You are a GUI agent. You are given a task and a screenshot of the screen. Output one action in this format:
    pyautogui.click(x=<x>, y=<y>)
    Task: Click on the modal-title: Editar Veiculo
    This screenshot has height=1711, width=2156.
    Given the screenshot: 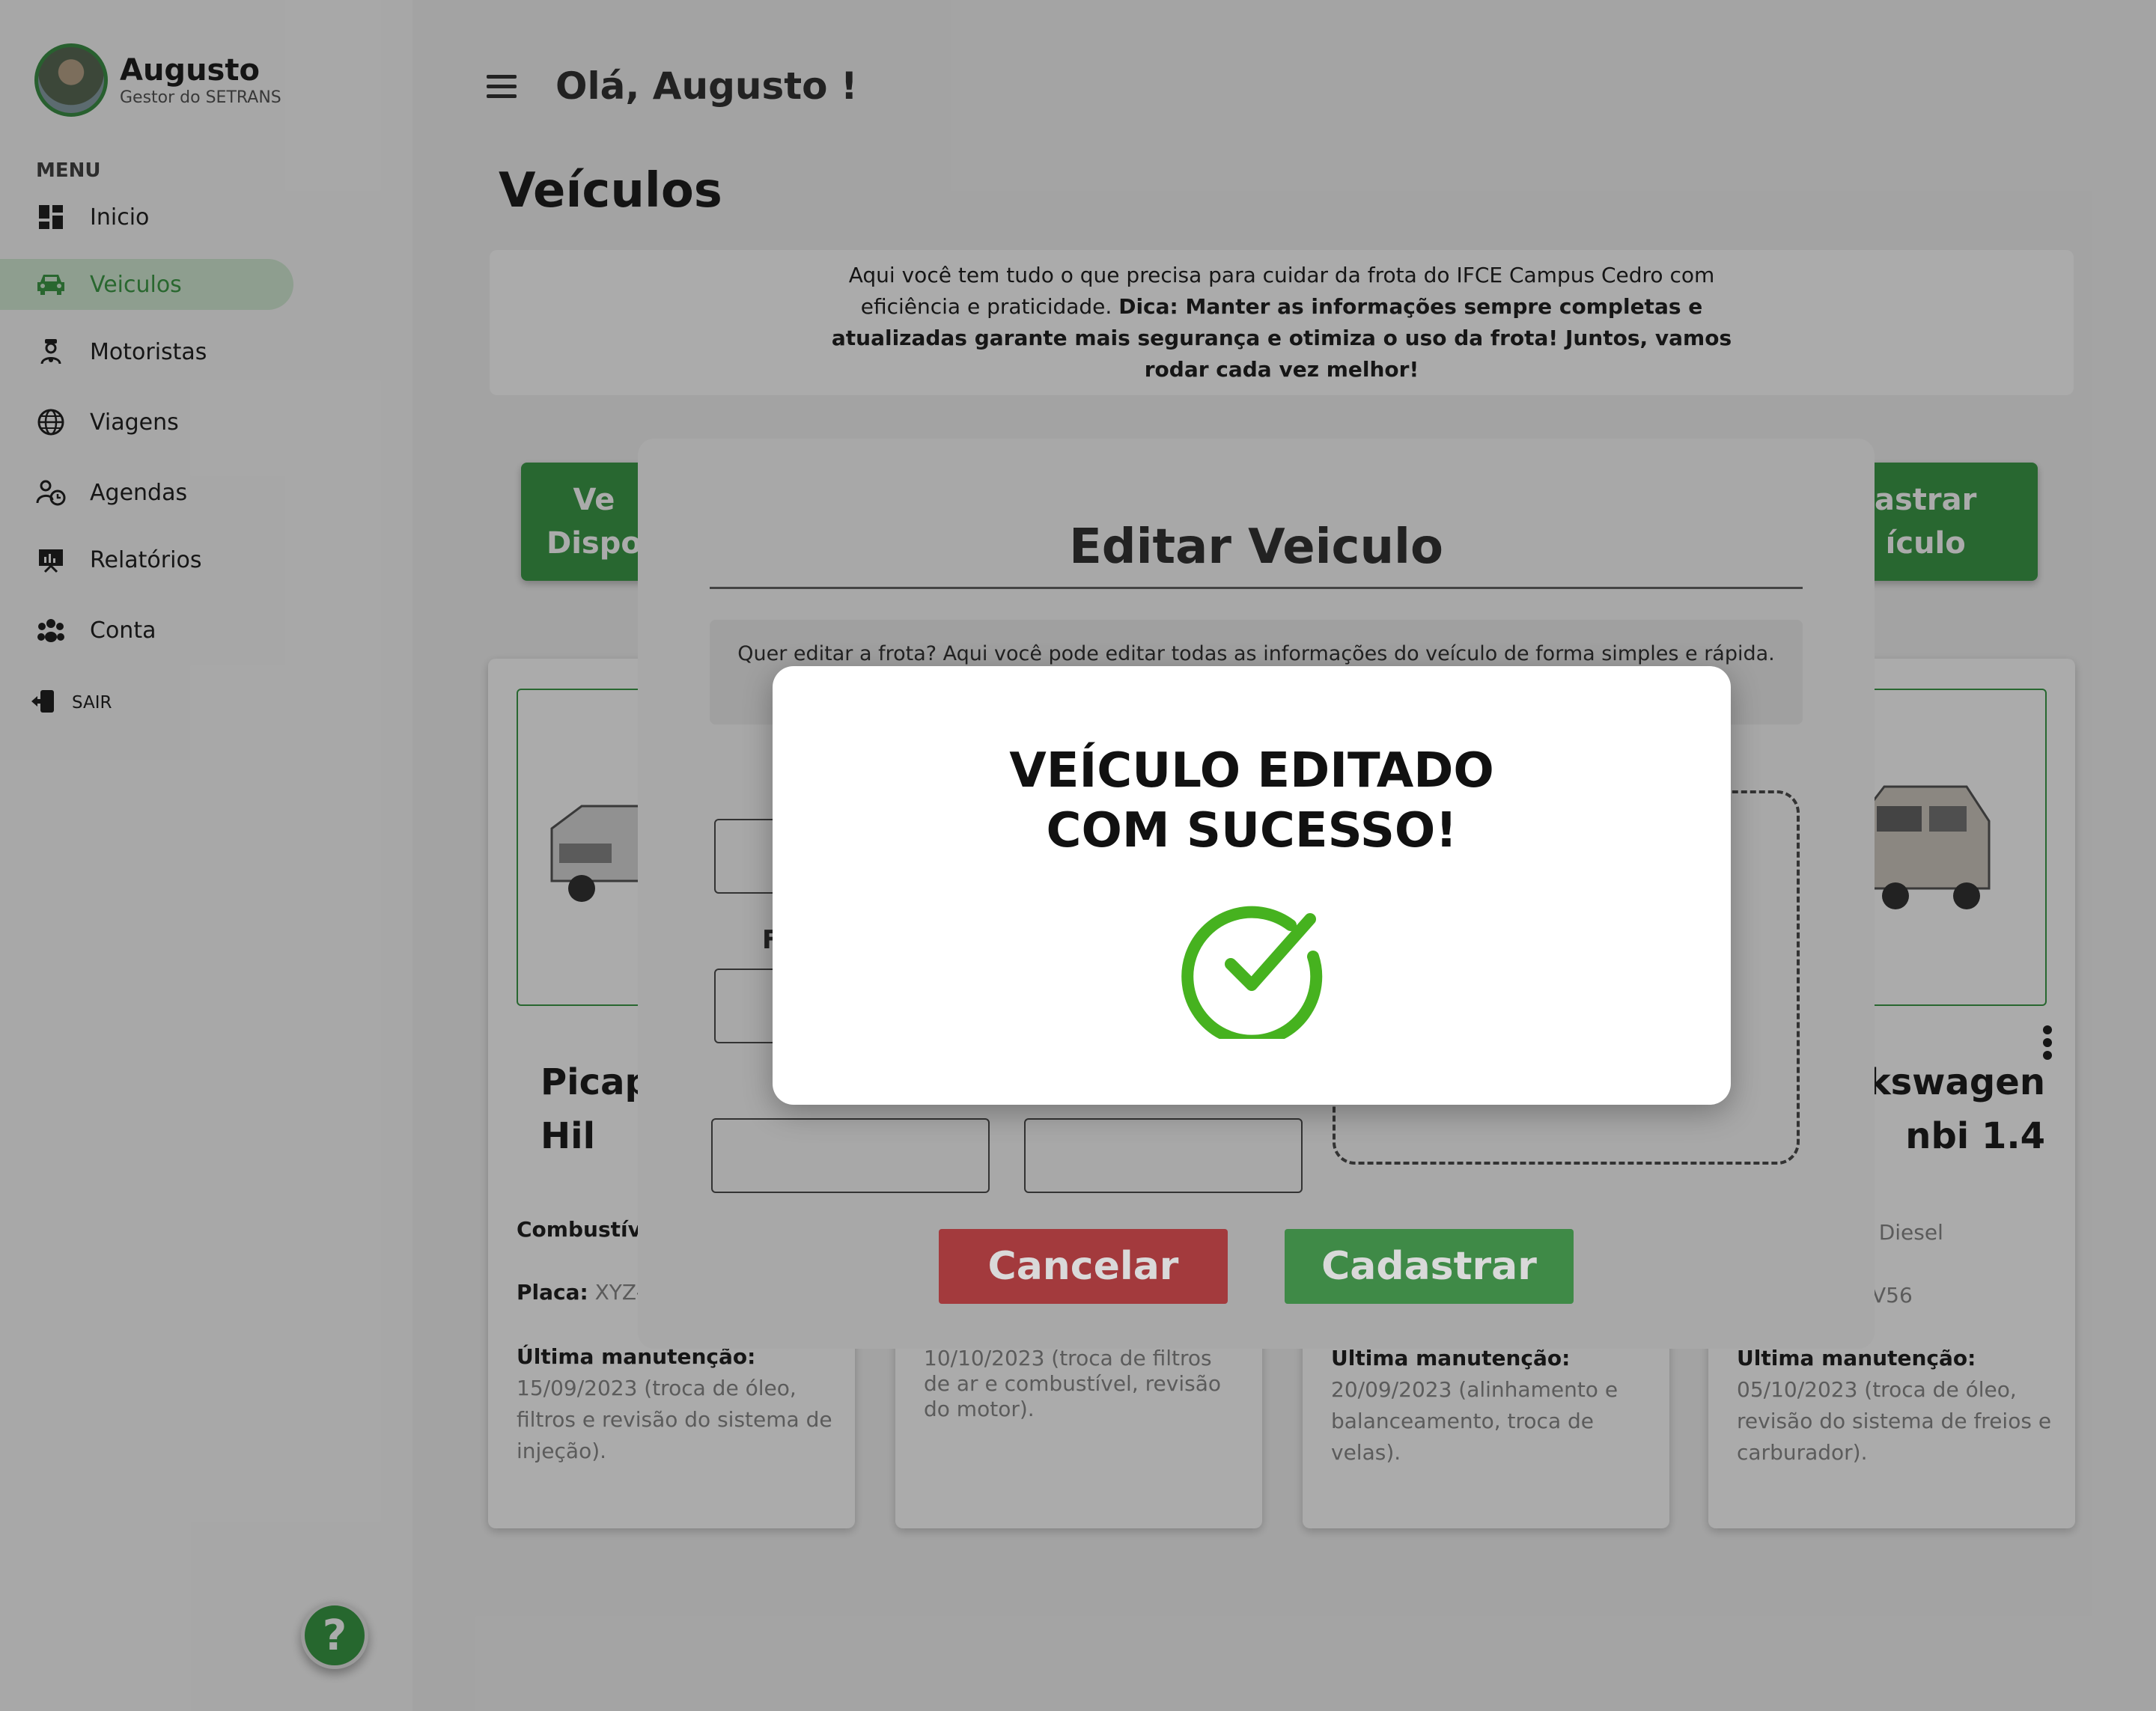 What is the action you would take?
    pyautogui.click(x=1256, y=547)
    